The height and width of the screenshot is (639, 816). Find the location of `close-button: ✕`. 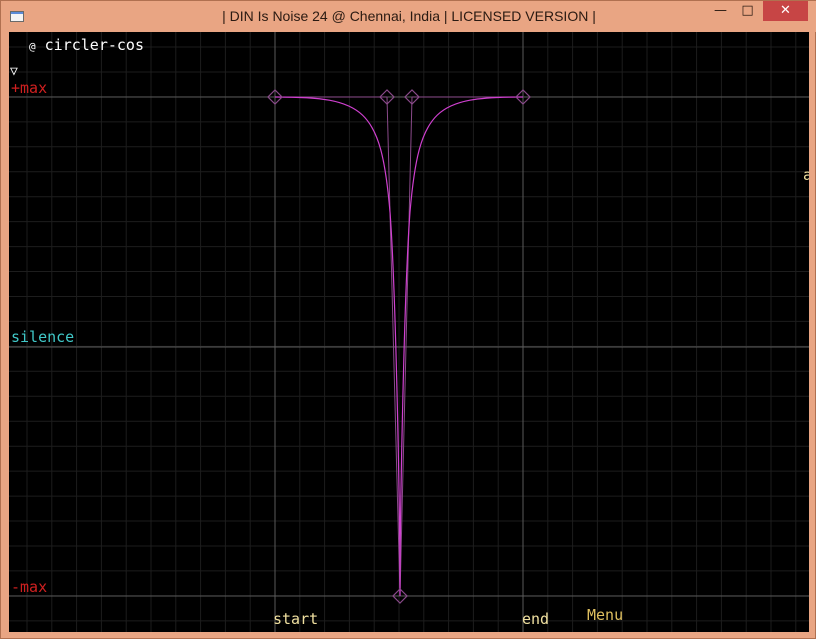

close-button: ✕ is located at coordinates (785, 11).